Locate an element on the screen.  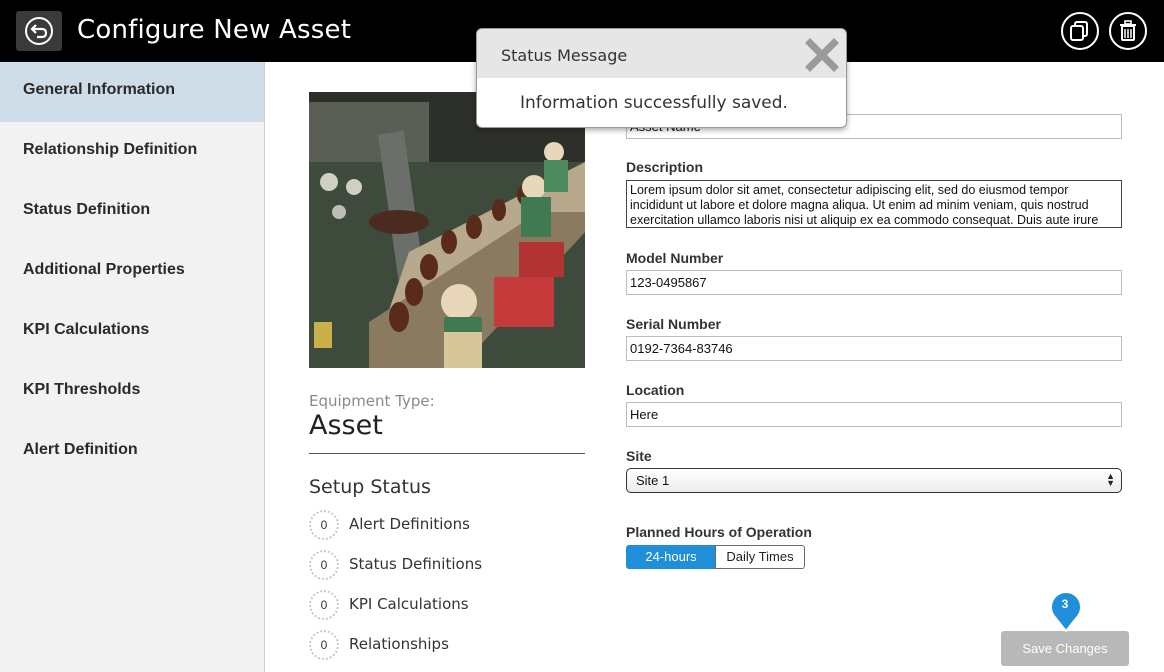
location-input is located at coordinates (874, 414).